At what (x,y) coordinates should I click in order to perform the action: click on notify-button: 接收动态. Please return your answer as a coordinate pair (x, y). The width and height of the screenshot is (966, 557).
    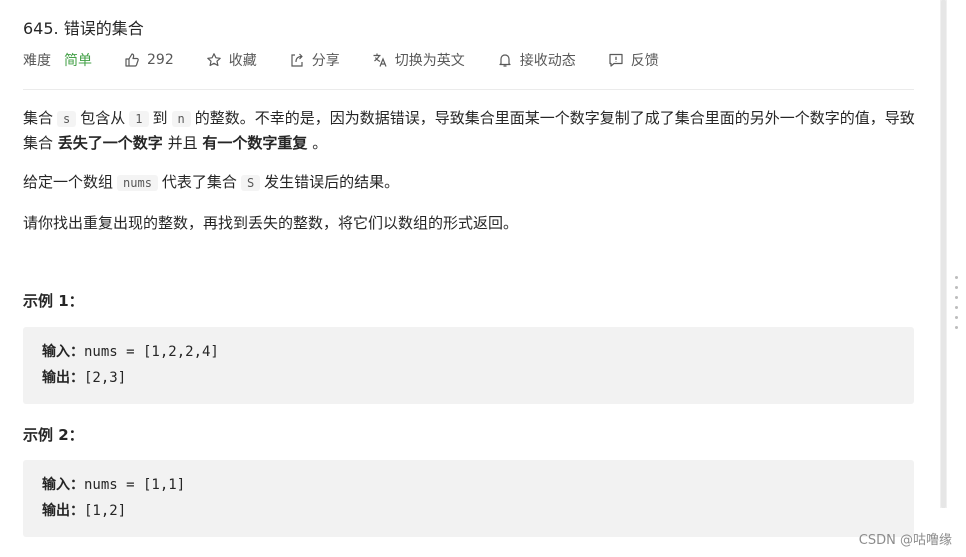
    Looking at the image, I should click on (536, 60).